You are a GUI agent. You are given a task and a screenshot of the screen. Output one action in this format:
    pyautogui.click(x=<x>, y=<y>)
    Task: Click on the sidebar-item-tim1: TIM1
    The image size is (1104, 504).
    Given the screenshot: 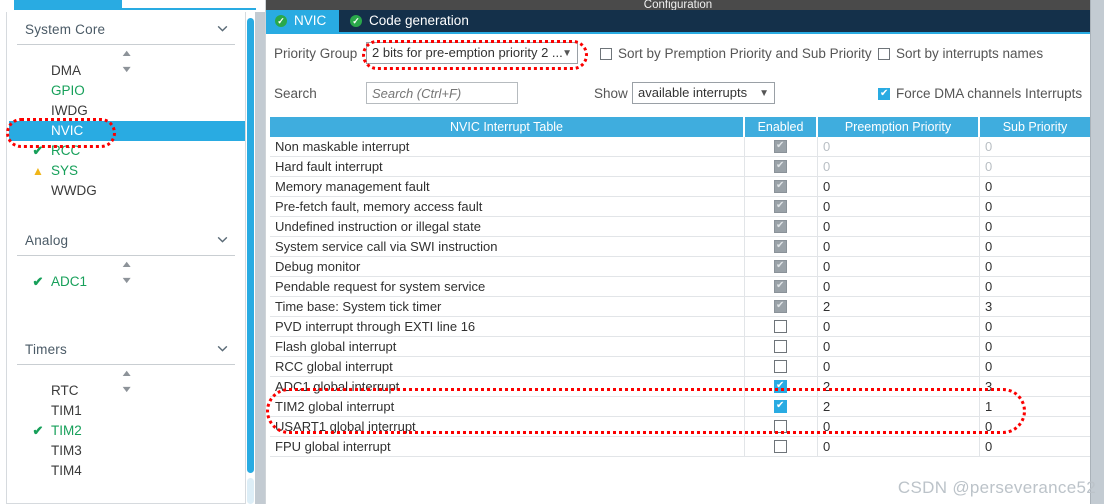 What is the action you would take?
    pyautogui.click(x=126, y=411)
    